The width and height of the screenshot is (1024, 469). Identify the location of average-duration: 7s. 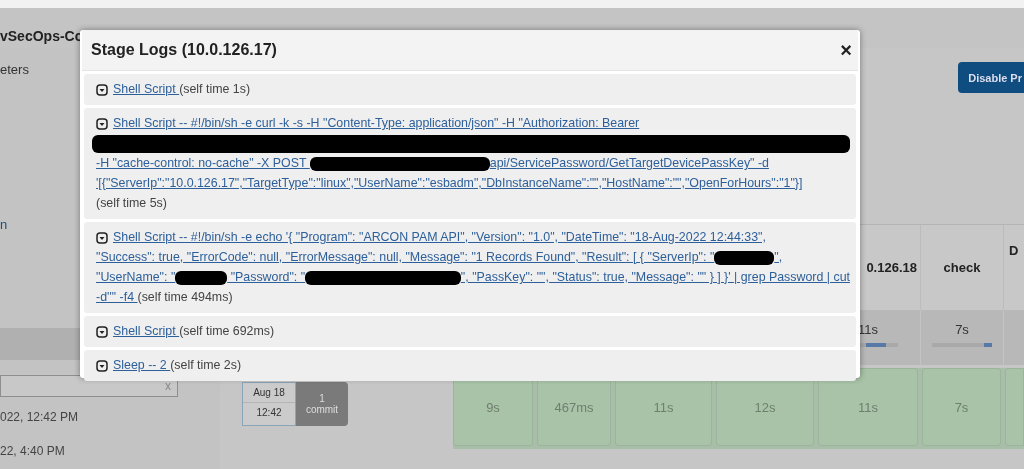
(962, 329).